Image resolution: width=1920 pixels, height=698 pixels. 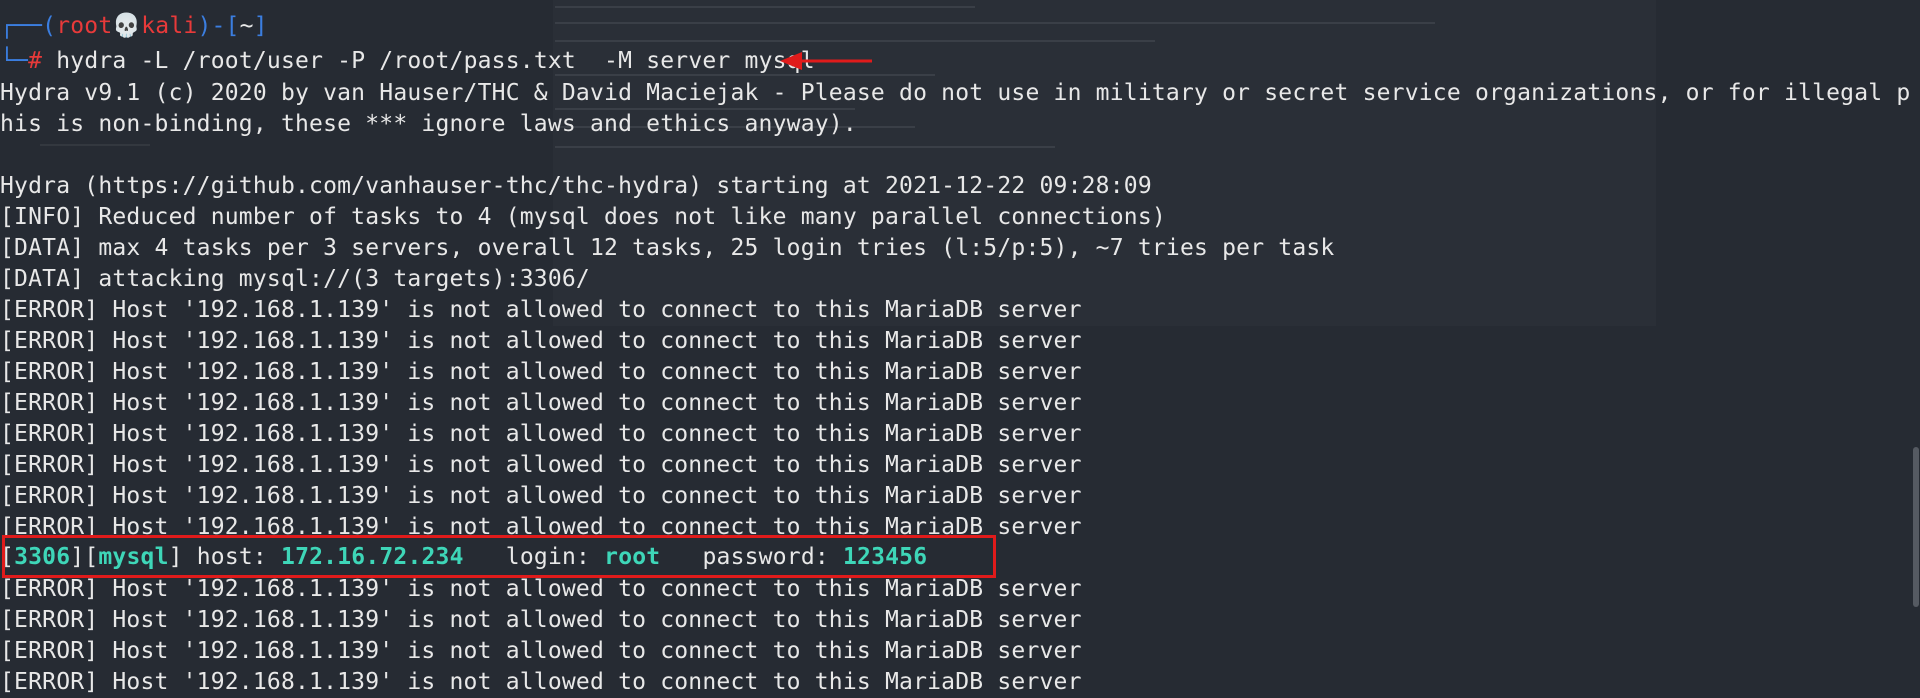 I want to click on prompt-frame: )-[, so click(x=218, y=26).